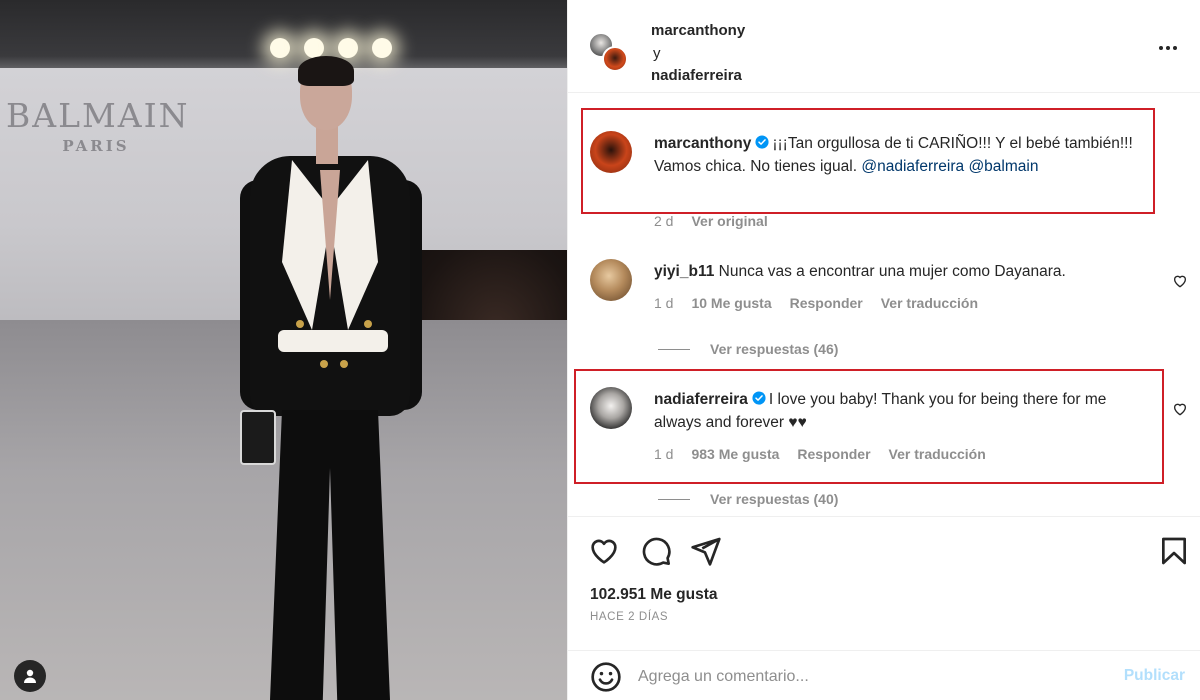 The width and height of the screenshot is (1200, 700). What do you see at coordinates (331, 48) in the screenshot?
I see `stage-lights` at bounding box center [331, 48].